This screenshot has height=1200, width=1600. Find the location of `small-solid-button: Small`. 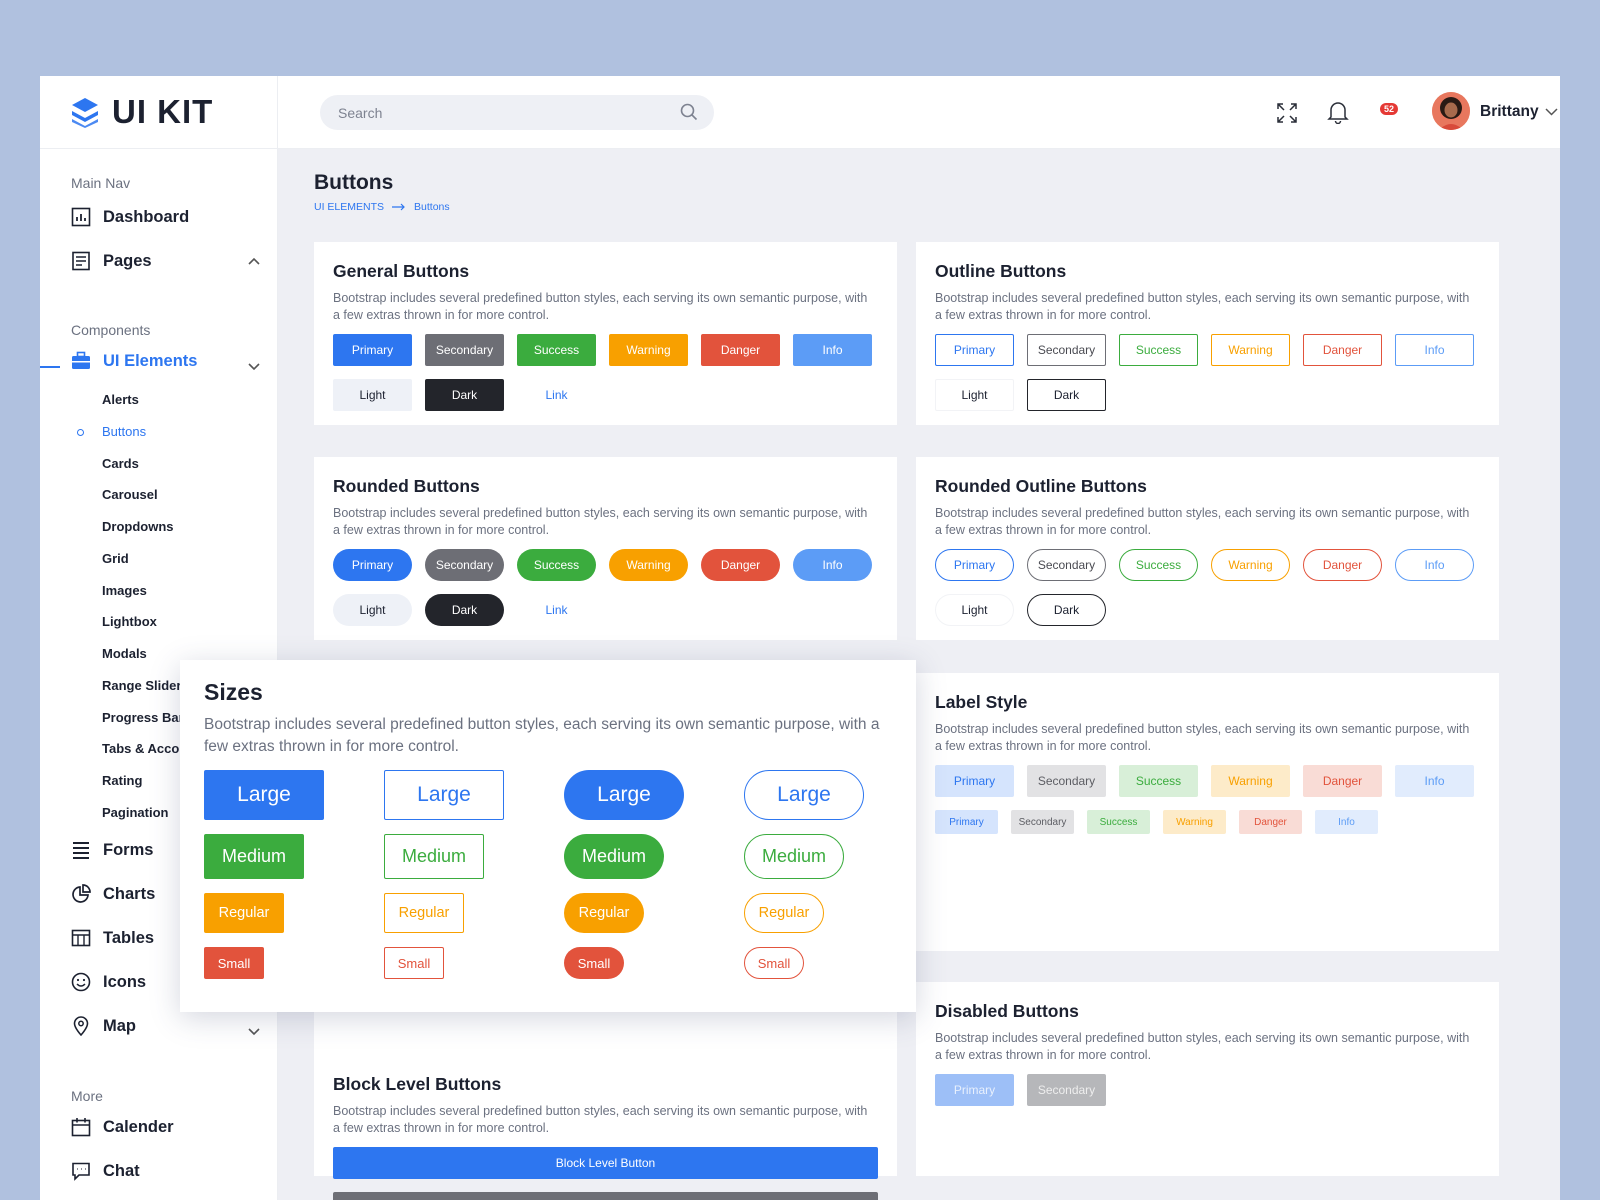

small-solid-button: Small is located at coordinates (234, 963).